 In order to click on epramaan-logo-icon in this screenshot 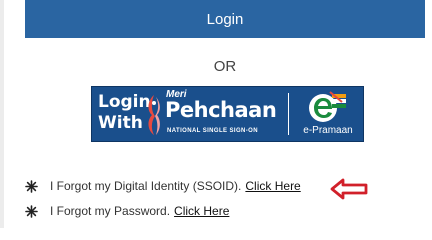, I will do `click(327, 106)`.